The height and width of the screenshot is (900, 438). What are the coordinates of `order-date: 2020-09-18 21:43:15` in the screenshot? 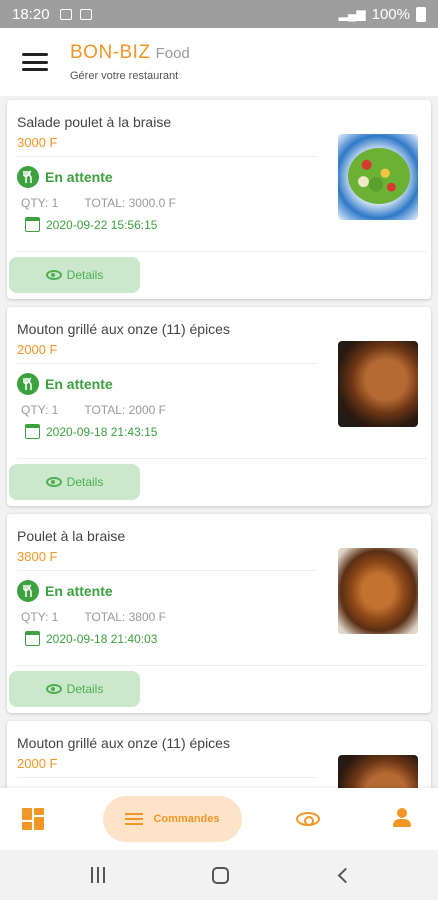 It's located at (102, 431).